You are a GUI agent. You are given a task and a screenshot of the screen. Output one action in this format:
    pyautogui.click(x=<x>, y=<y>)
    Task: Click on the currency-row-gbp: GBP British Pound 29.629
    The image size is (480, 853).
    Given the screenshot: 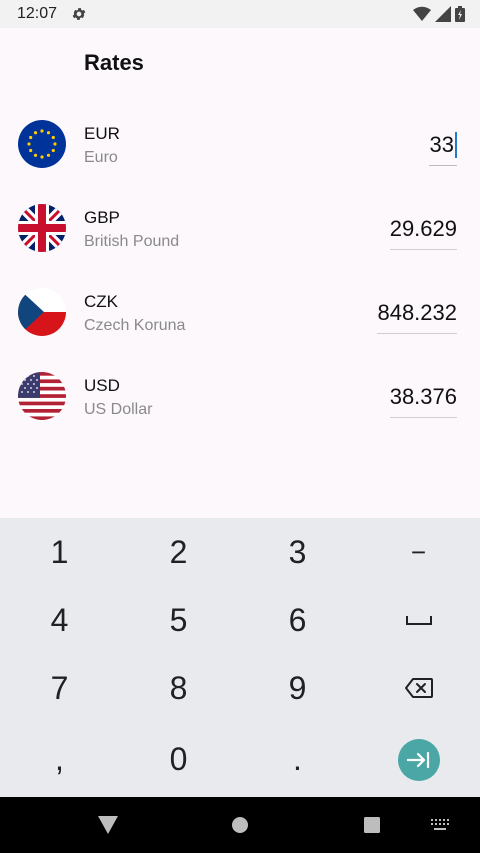 What is the action you would take?
    pyautogui.click(x=240, y=228)
    